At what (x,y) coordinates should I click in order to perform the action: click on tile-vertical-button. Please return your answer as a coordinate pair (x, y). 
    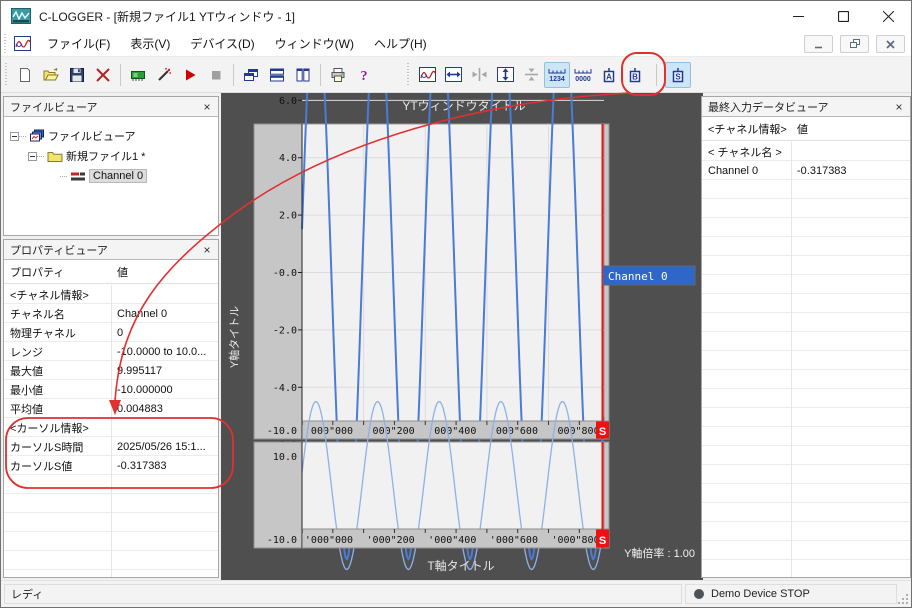
    Looking at the image, I should click on (303, 75).